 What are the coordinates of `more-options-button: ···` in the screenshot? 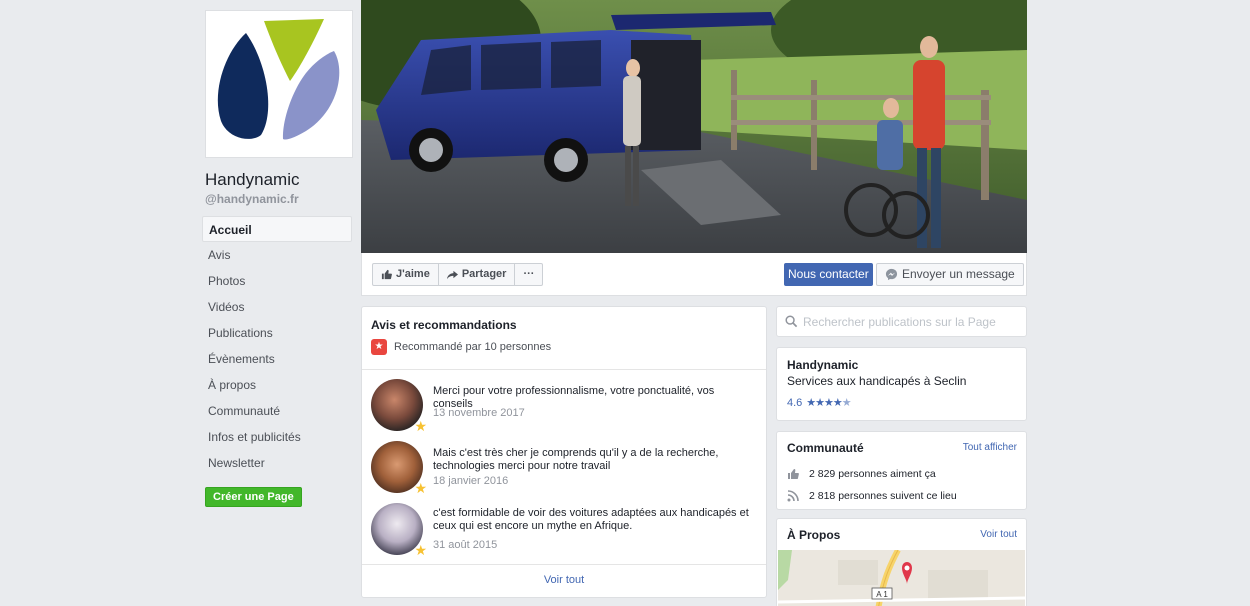 It's located at (528, 274).